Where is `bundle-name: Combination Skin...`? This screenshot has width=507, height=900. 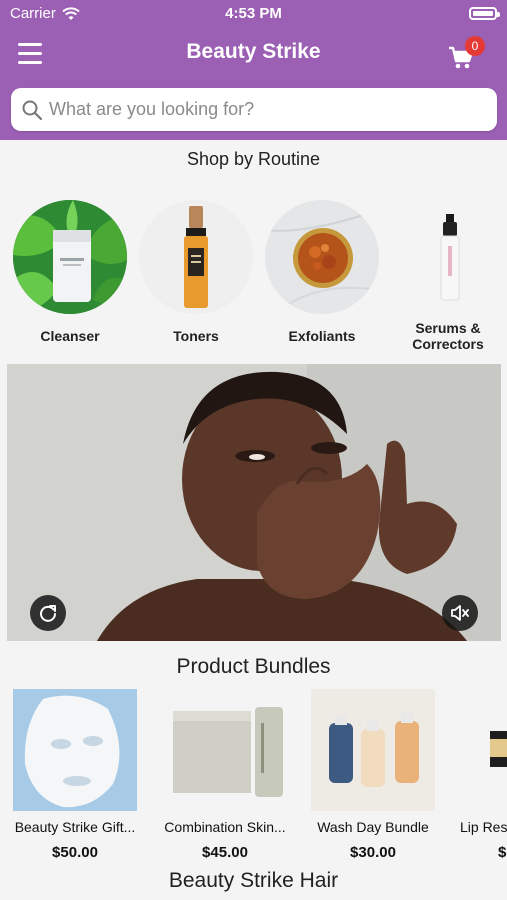 bundle-name: Combination Skin... is located at coordinates (225, 827).